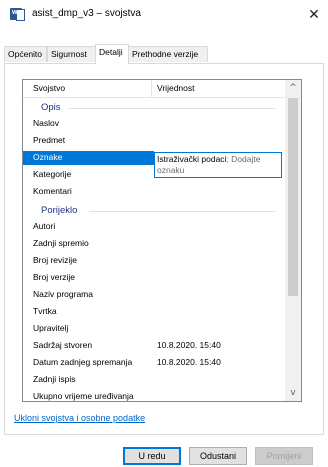 The width and height of the screenshot is (328, 467). Describe the element at coordinates (61, 243) in the screenshot. I see `property-name: Zadnji spremio` at that location.